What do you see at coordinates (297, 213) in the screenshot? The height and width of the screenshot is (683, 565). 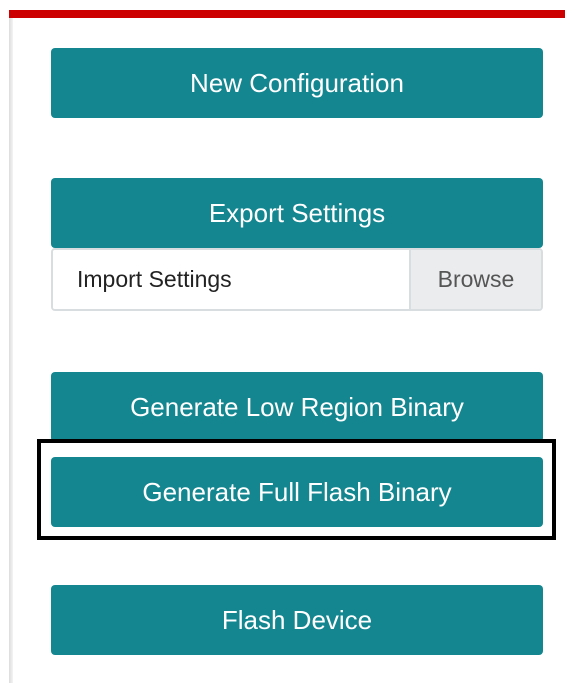 I see `export-settings-button: Export Settings` at bounding box center [297, 213].